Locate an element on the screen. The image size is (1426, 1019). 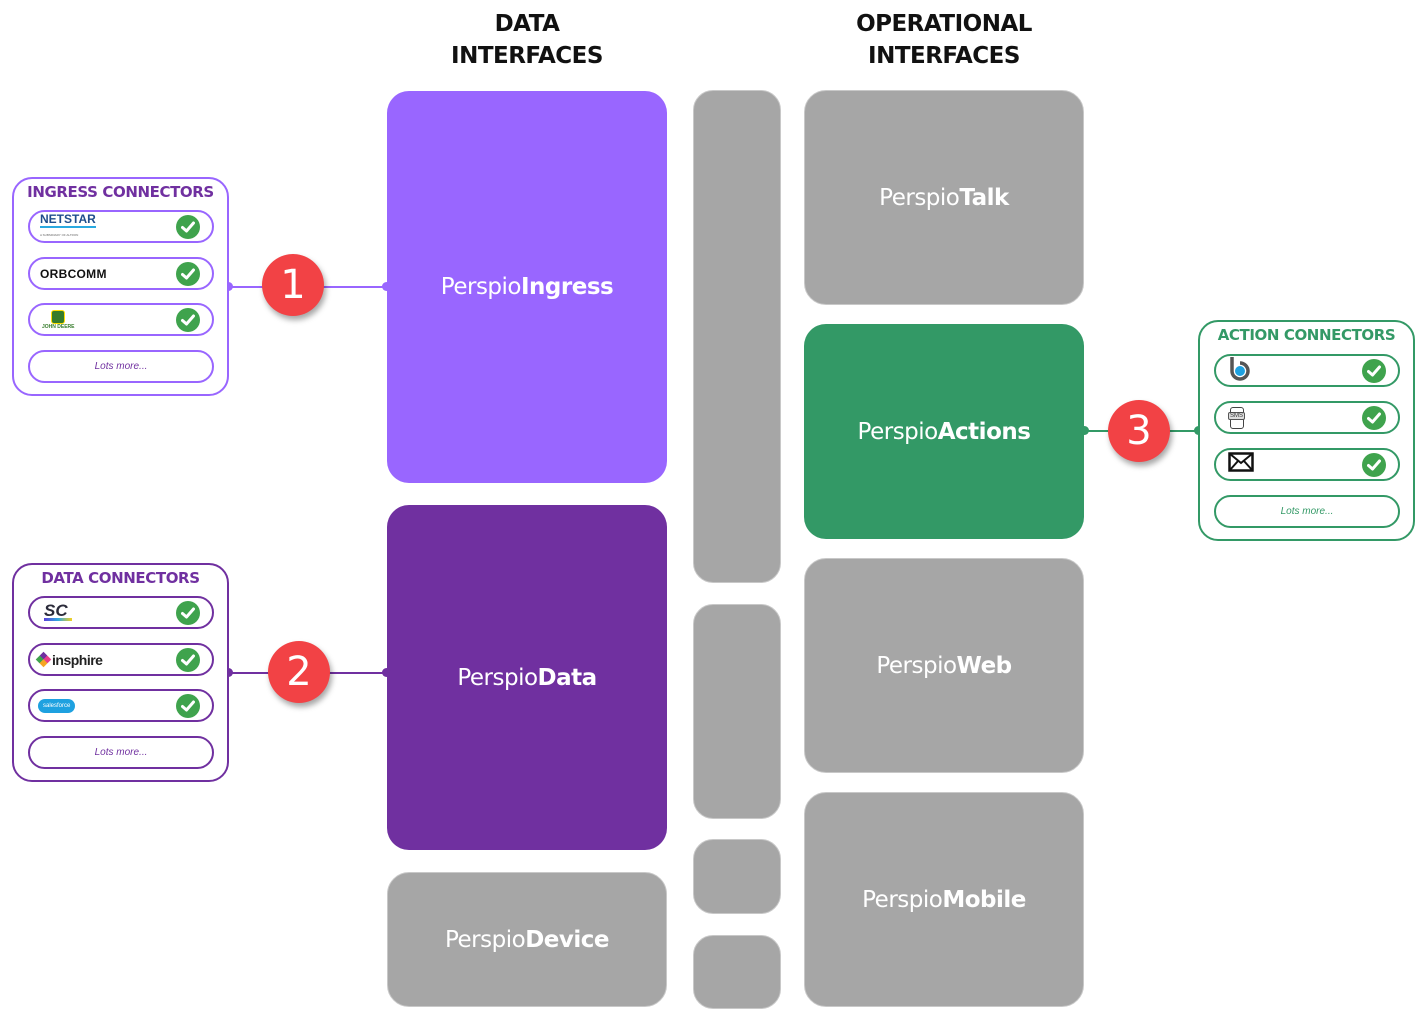
panel-title: ACTION CONNECTORS is located at coordinates (1306, 335).